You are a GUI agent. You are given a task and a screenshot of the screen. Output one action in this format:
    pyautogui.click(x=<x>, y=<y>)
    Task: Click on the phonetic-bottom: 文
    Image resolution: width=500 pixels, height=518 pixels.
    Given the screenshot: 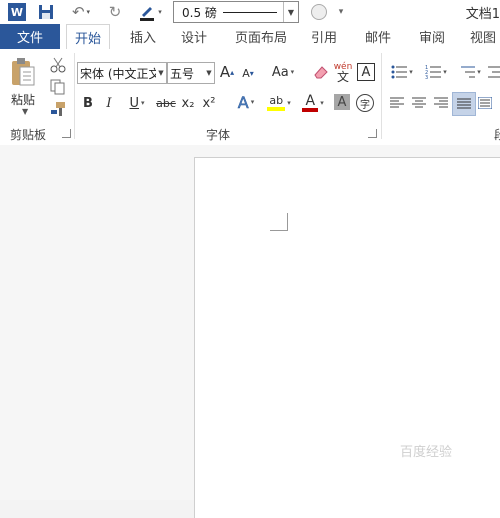 What is the action you would take?
    pyautogui.click(x=342, y=77)
    